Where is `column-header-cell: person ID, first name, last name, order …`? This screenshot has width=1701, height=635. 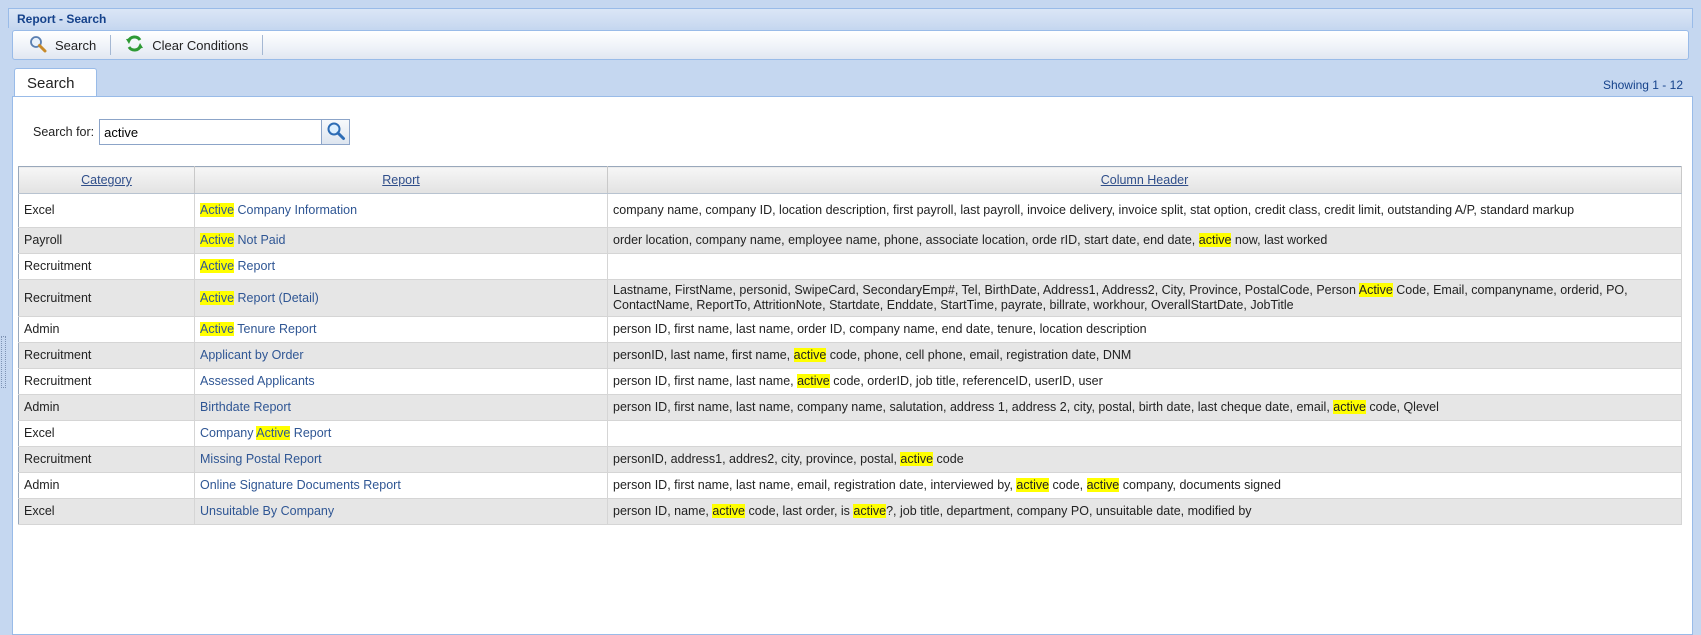
column-header-cell: person ID, first name, last name, order … is located at coordinates (1144, 329).